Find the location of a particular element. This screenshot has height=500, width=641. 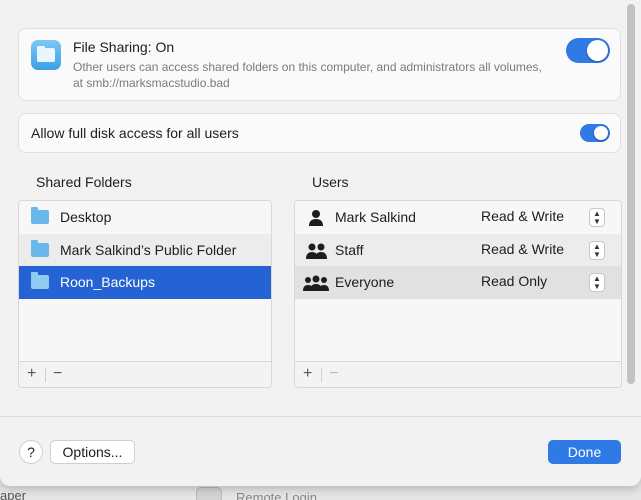

folder-label: Roon_Backups is located at coordinates (107, 282).